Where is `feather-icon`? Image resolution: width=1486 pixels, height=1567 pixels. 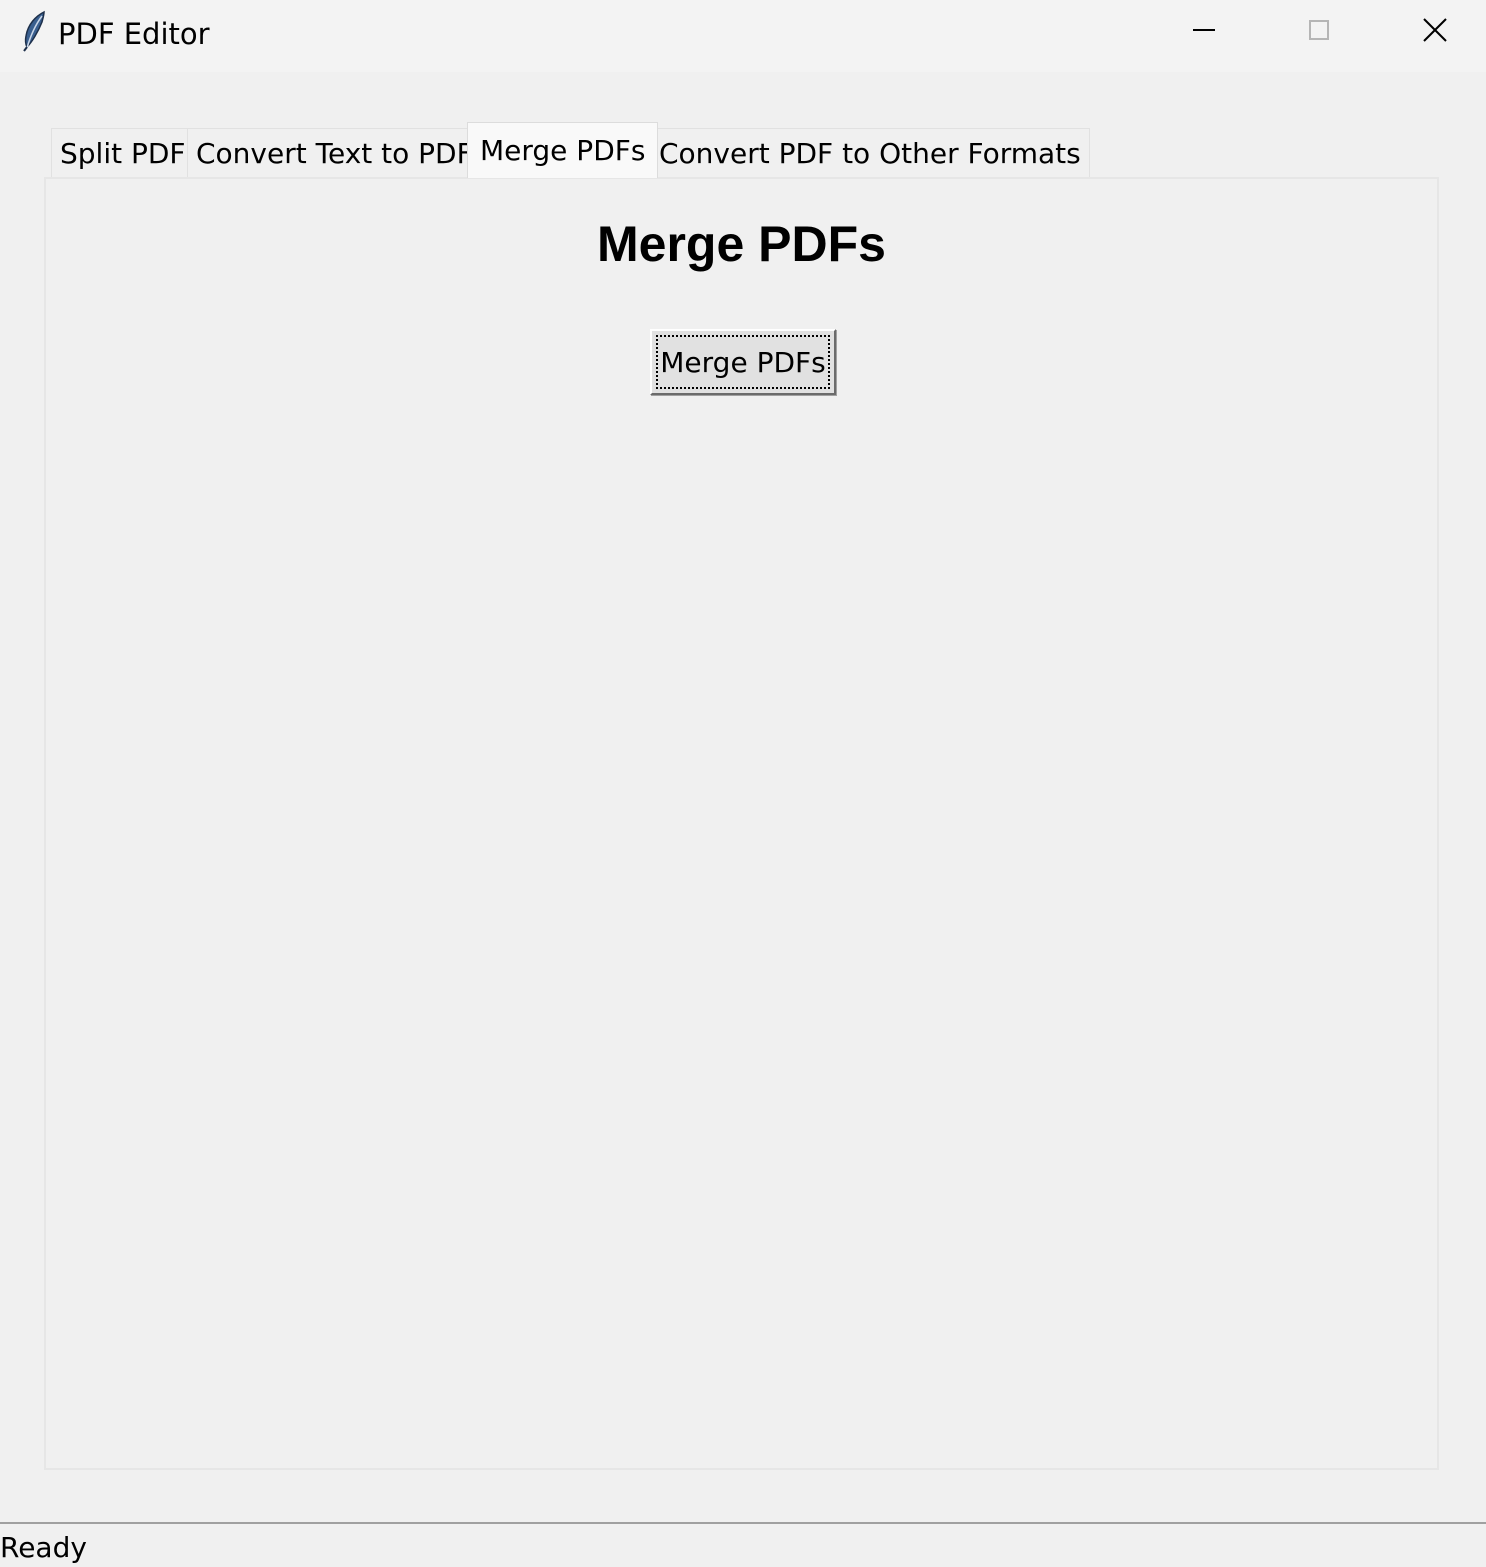 feather-icon is located at coordinates (33, 31).